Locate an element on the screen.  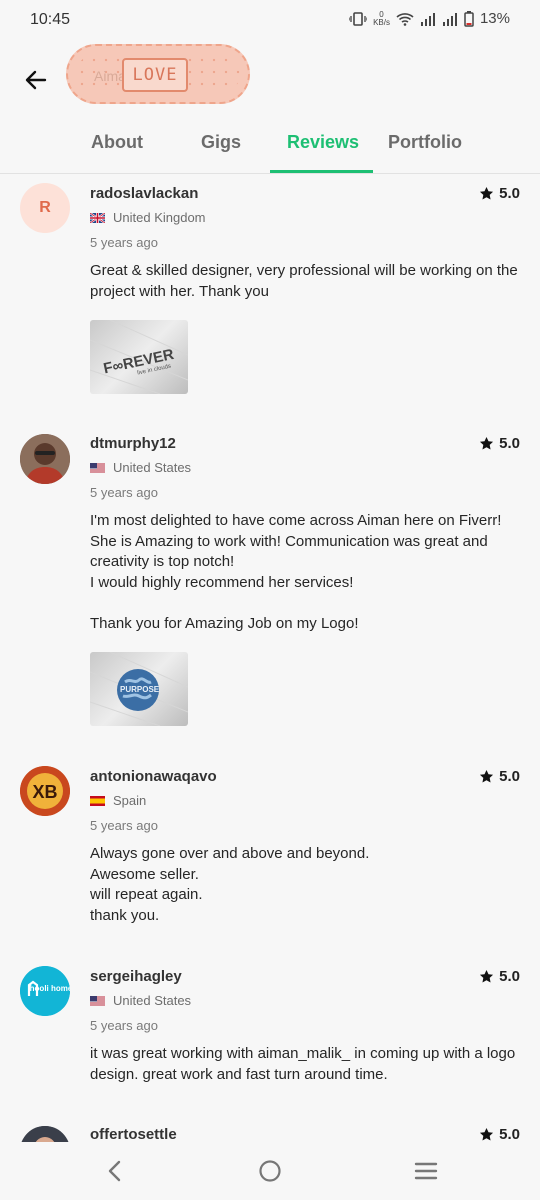
hooli-logo-icon: hooli home is located at coordinates (45, 991).